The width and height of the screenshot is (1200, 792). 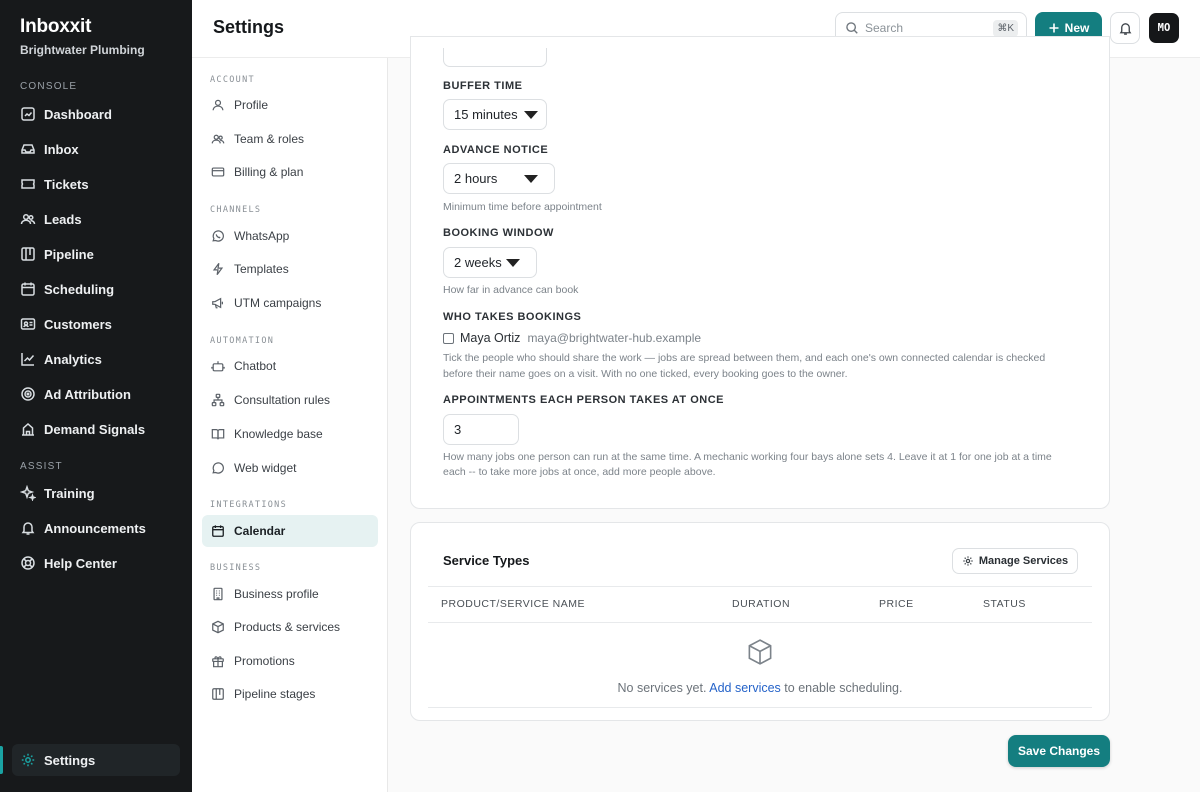 What do you see at coordinates (278, 434) in the screenshot?
I see `subnav-item-label: Knowledge base` at bounding box center [278, 434].